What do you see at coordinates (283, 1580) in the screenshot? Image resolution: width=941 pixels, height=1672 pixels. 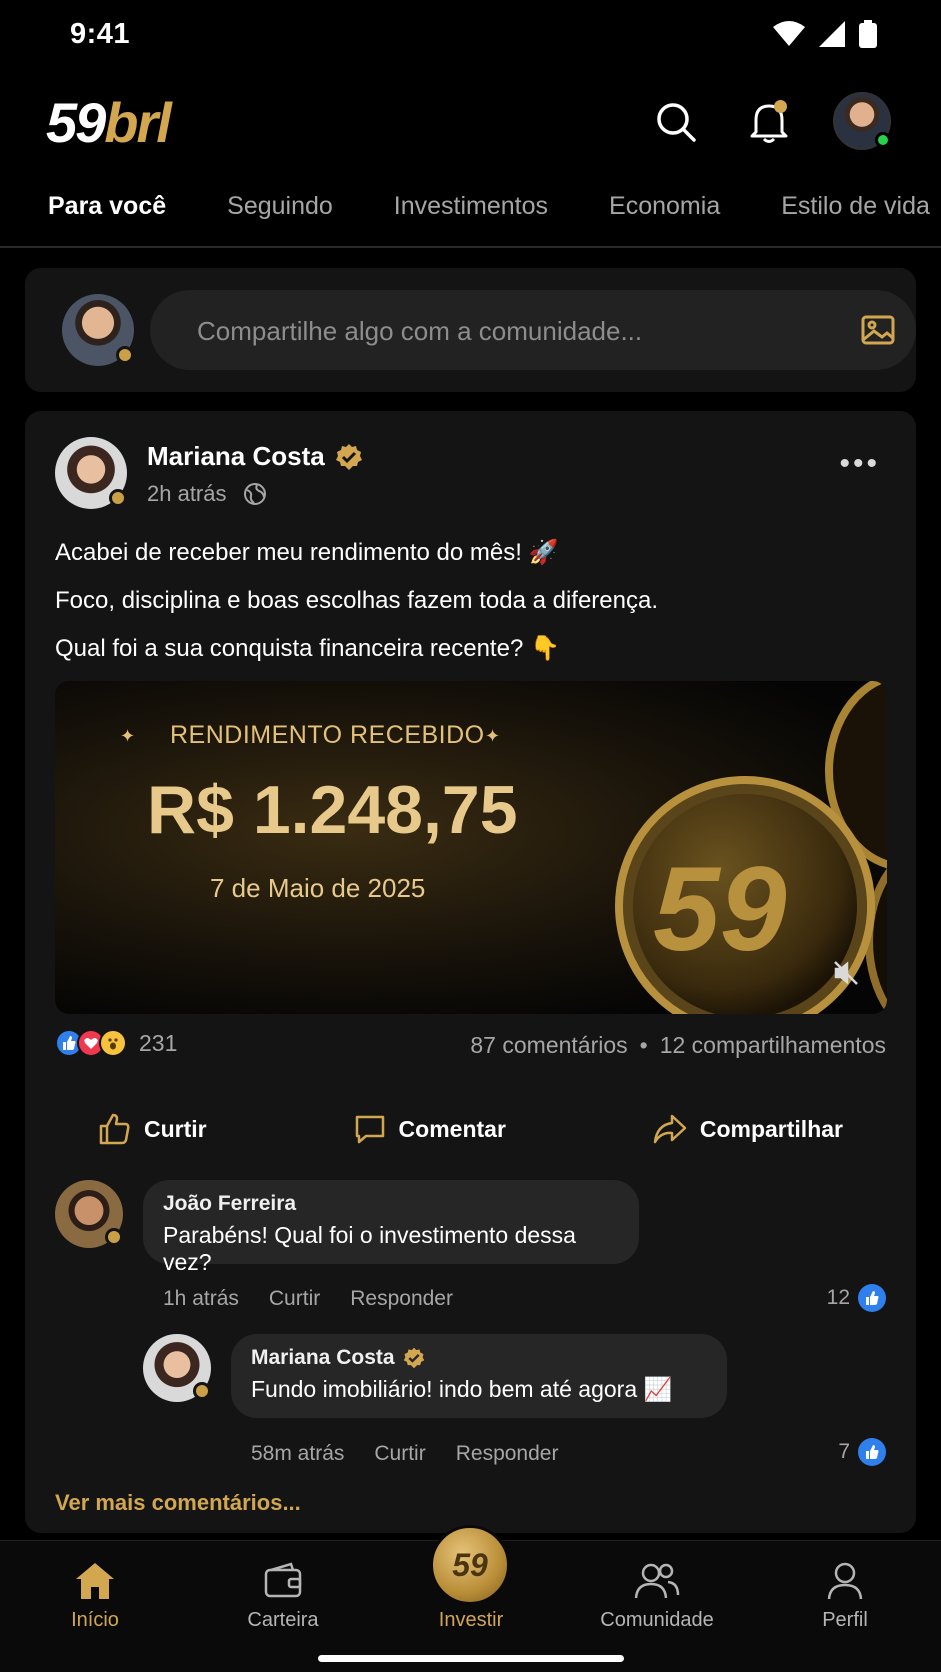 I see `wallet-icon` at bounding box center [283, 1580].